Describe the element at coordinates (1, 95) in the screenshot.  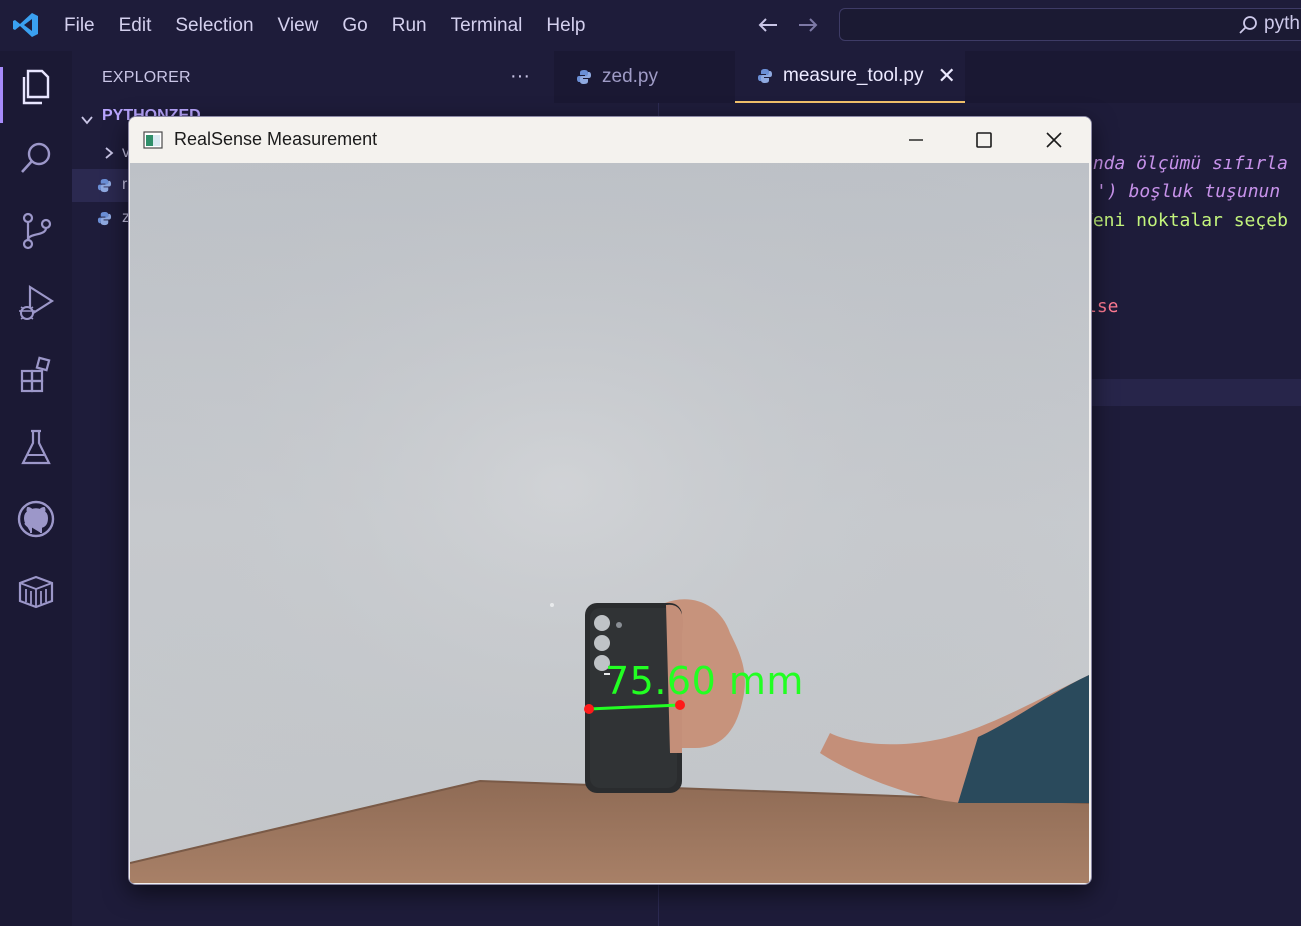
I see `active-indicator` at that location.